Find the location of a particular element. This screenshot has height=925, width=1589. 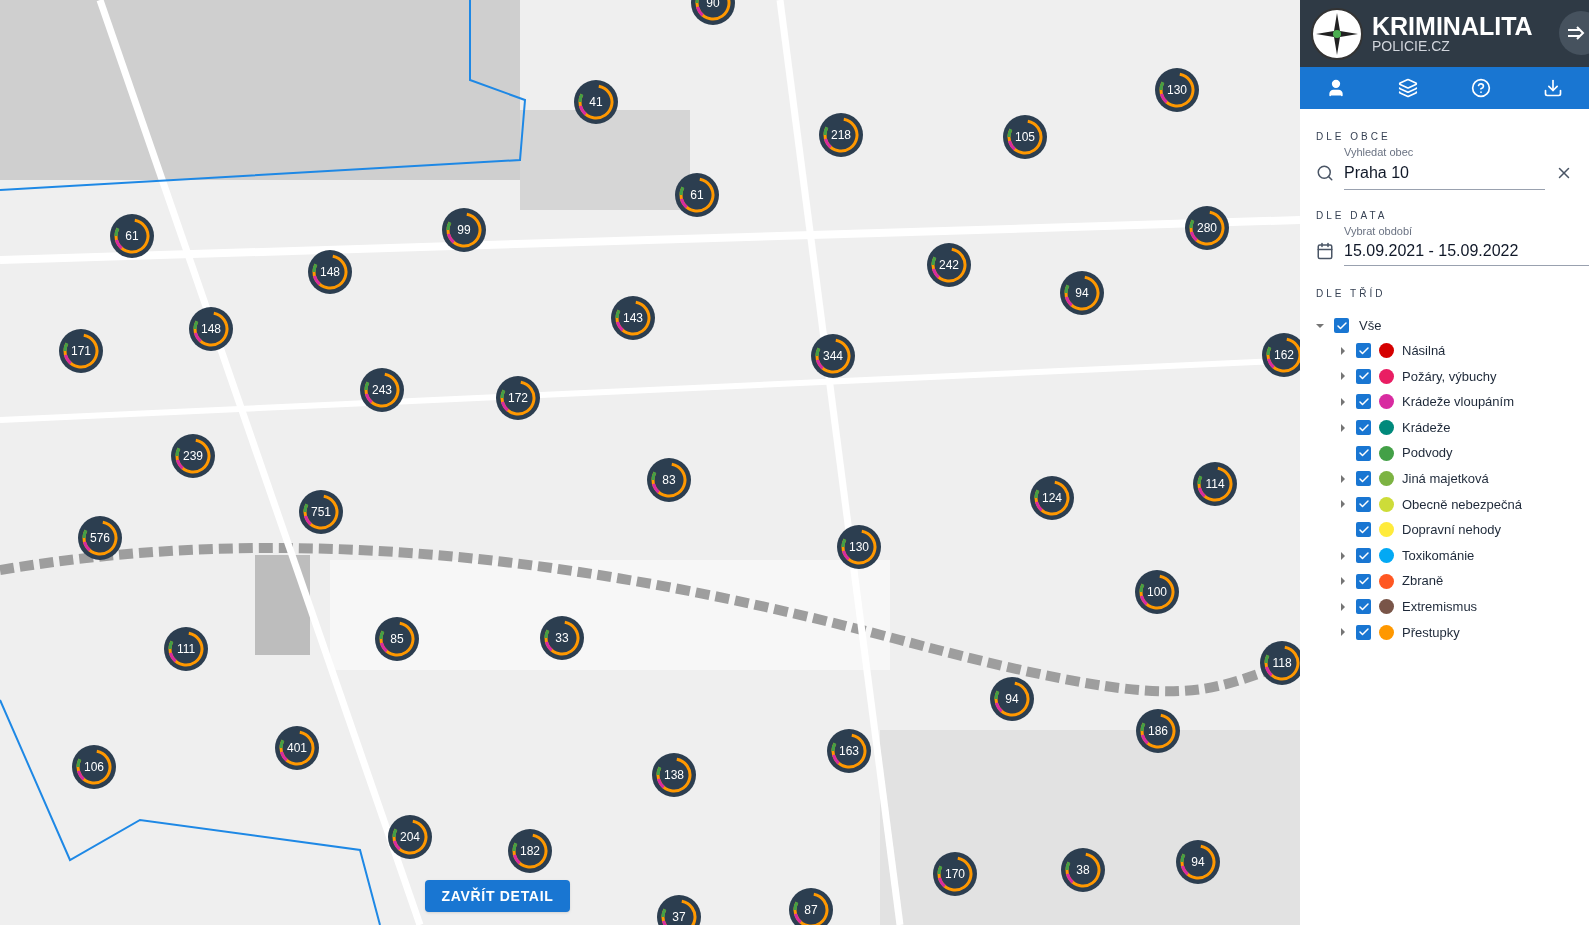

layers-icon is located at coordinates (1408, 88).